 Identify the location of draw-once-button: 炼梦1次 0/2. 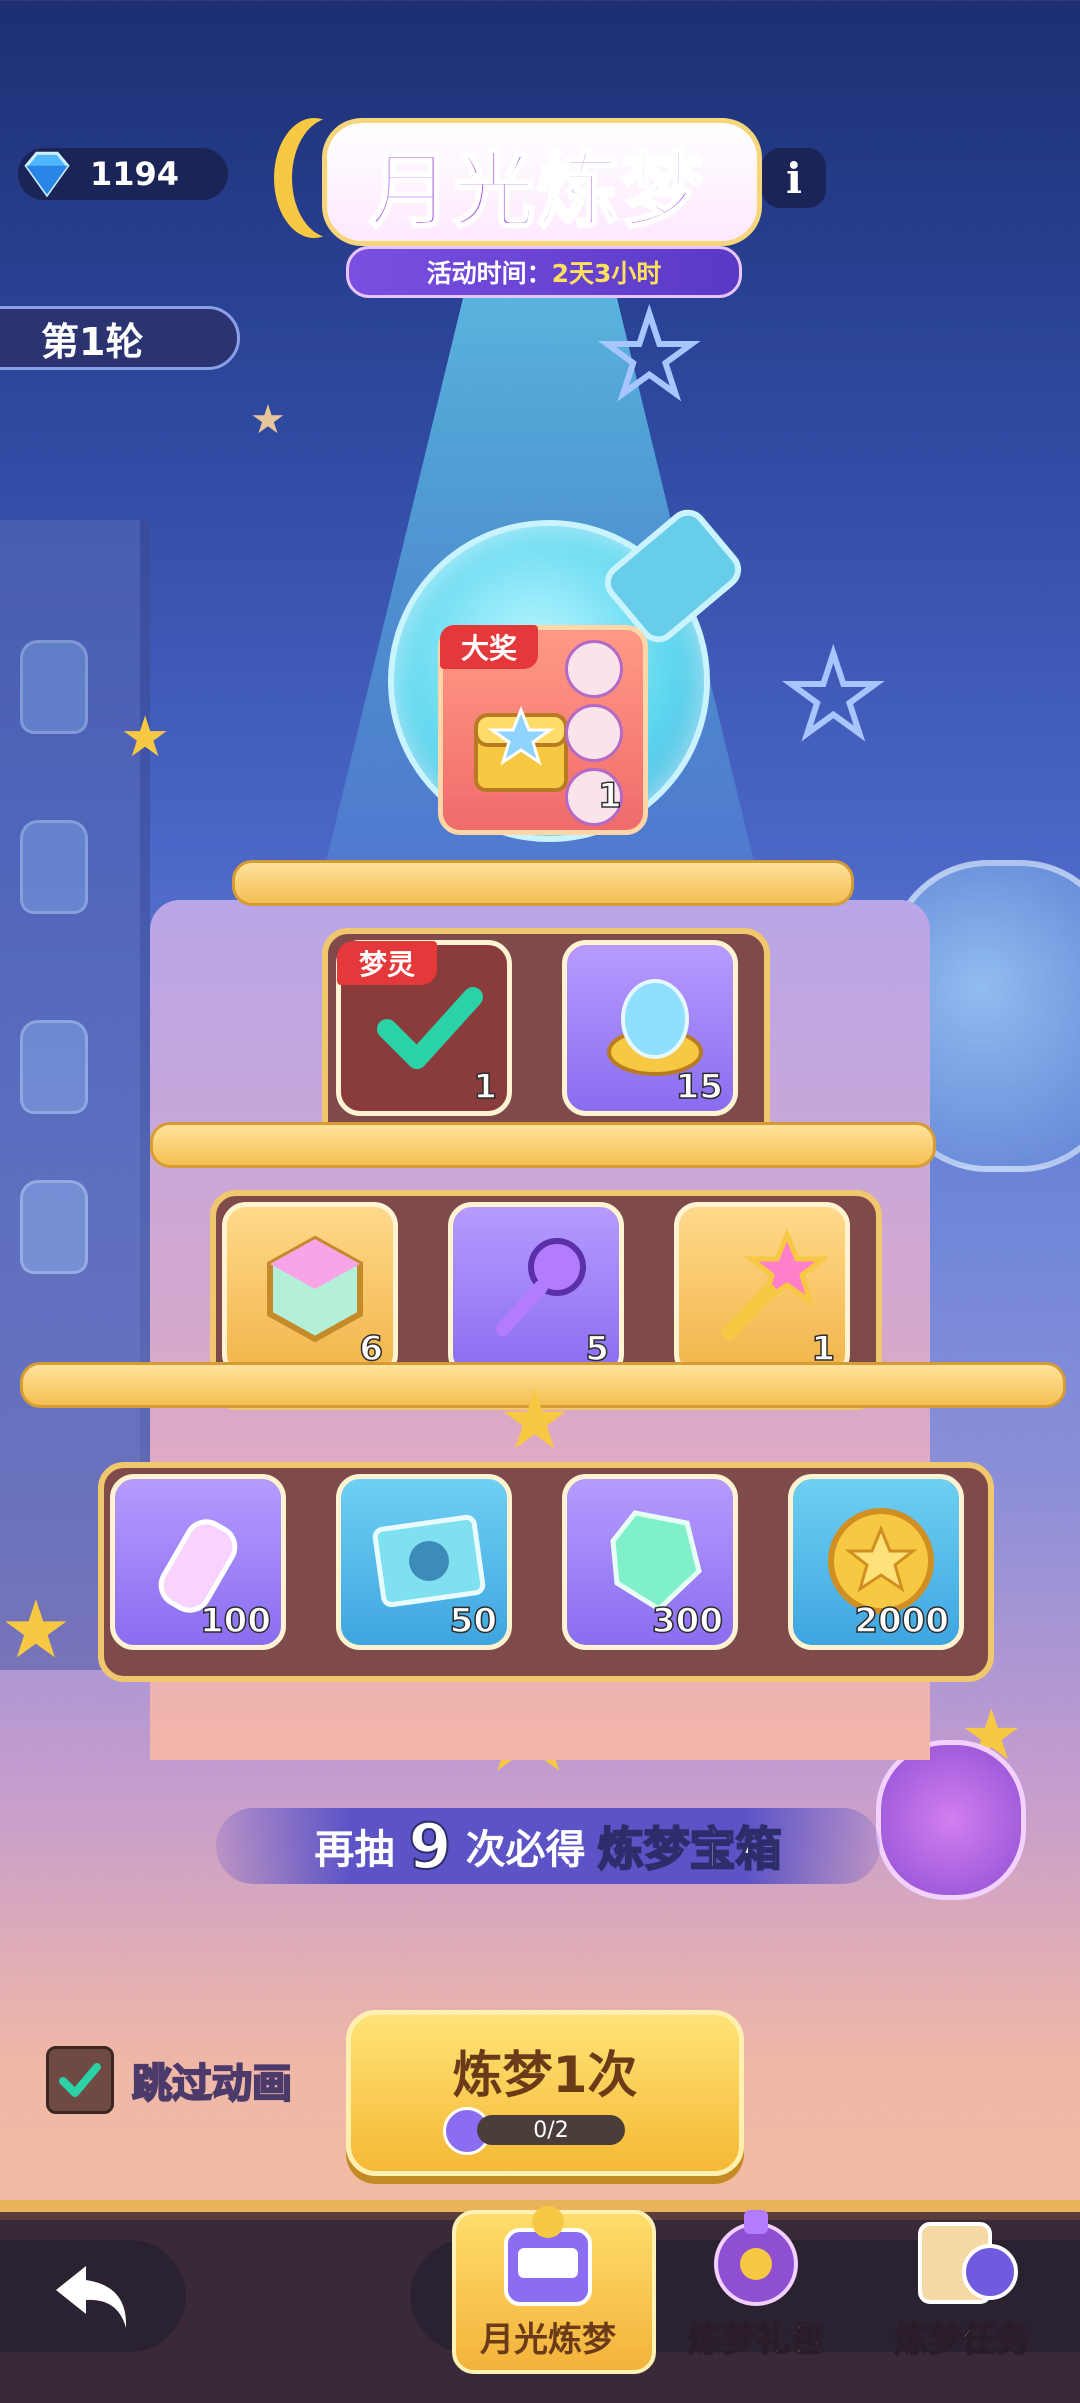
(545, 2093).